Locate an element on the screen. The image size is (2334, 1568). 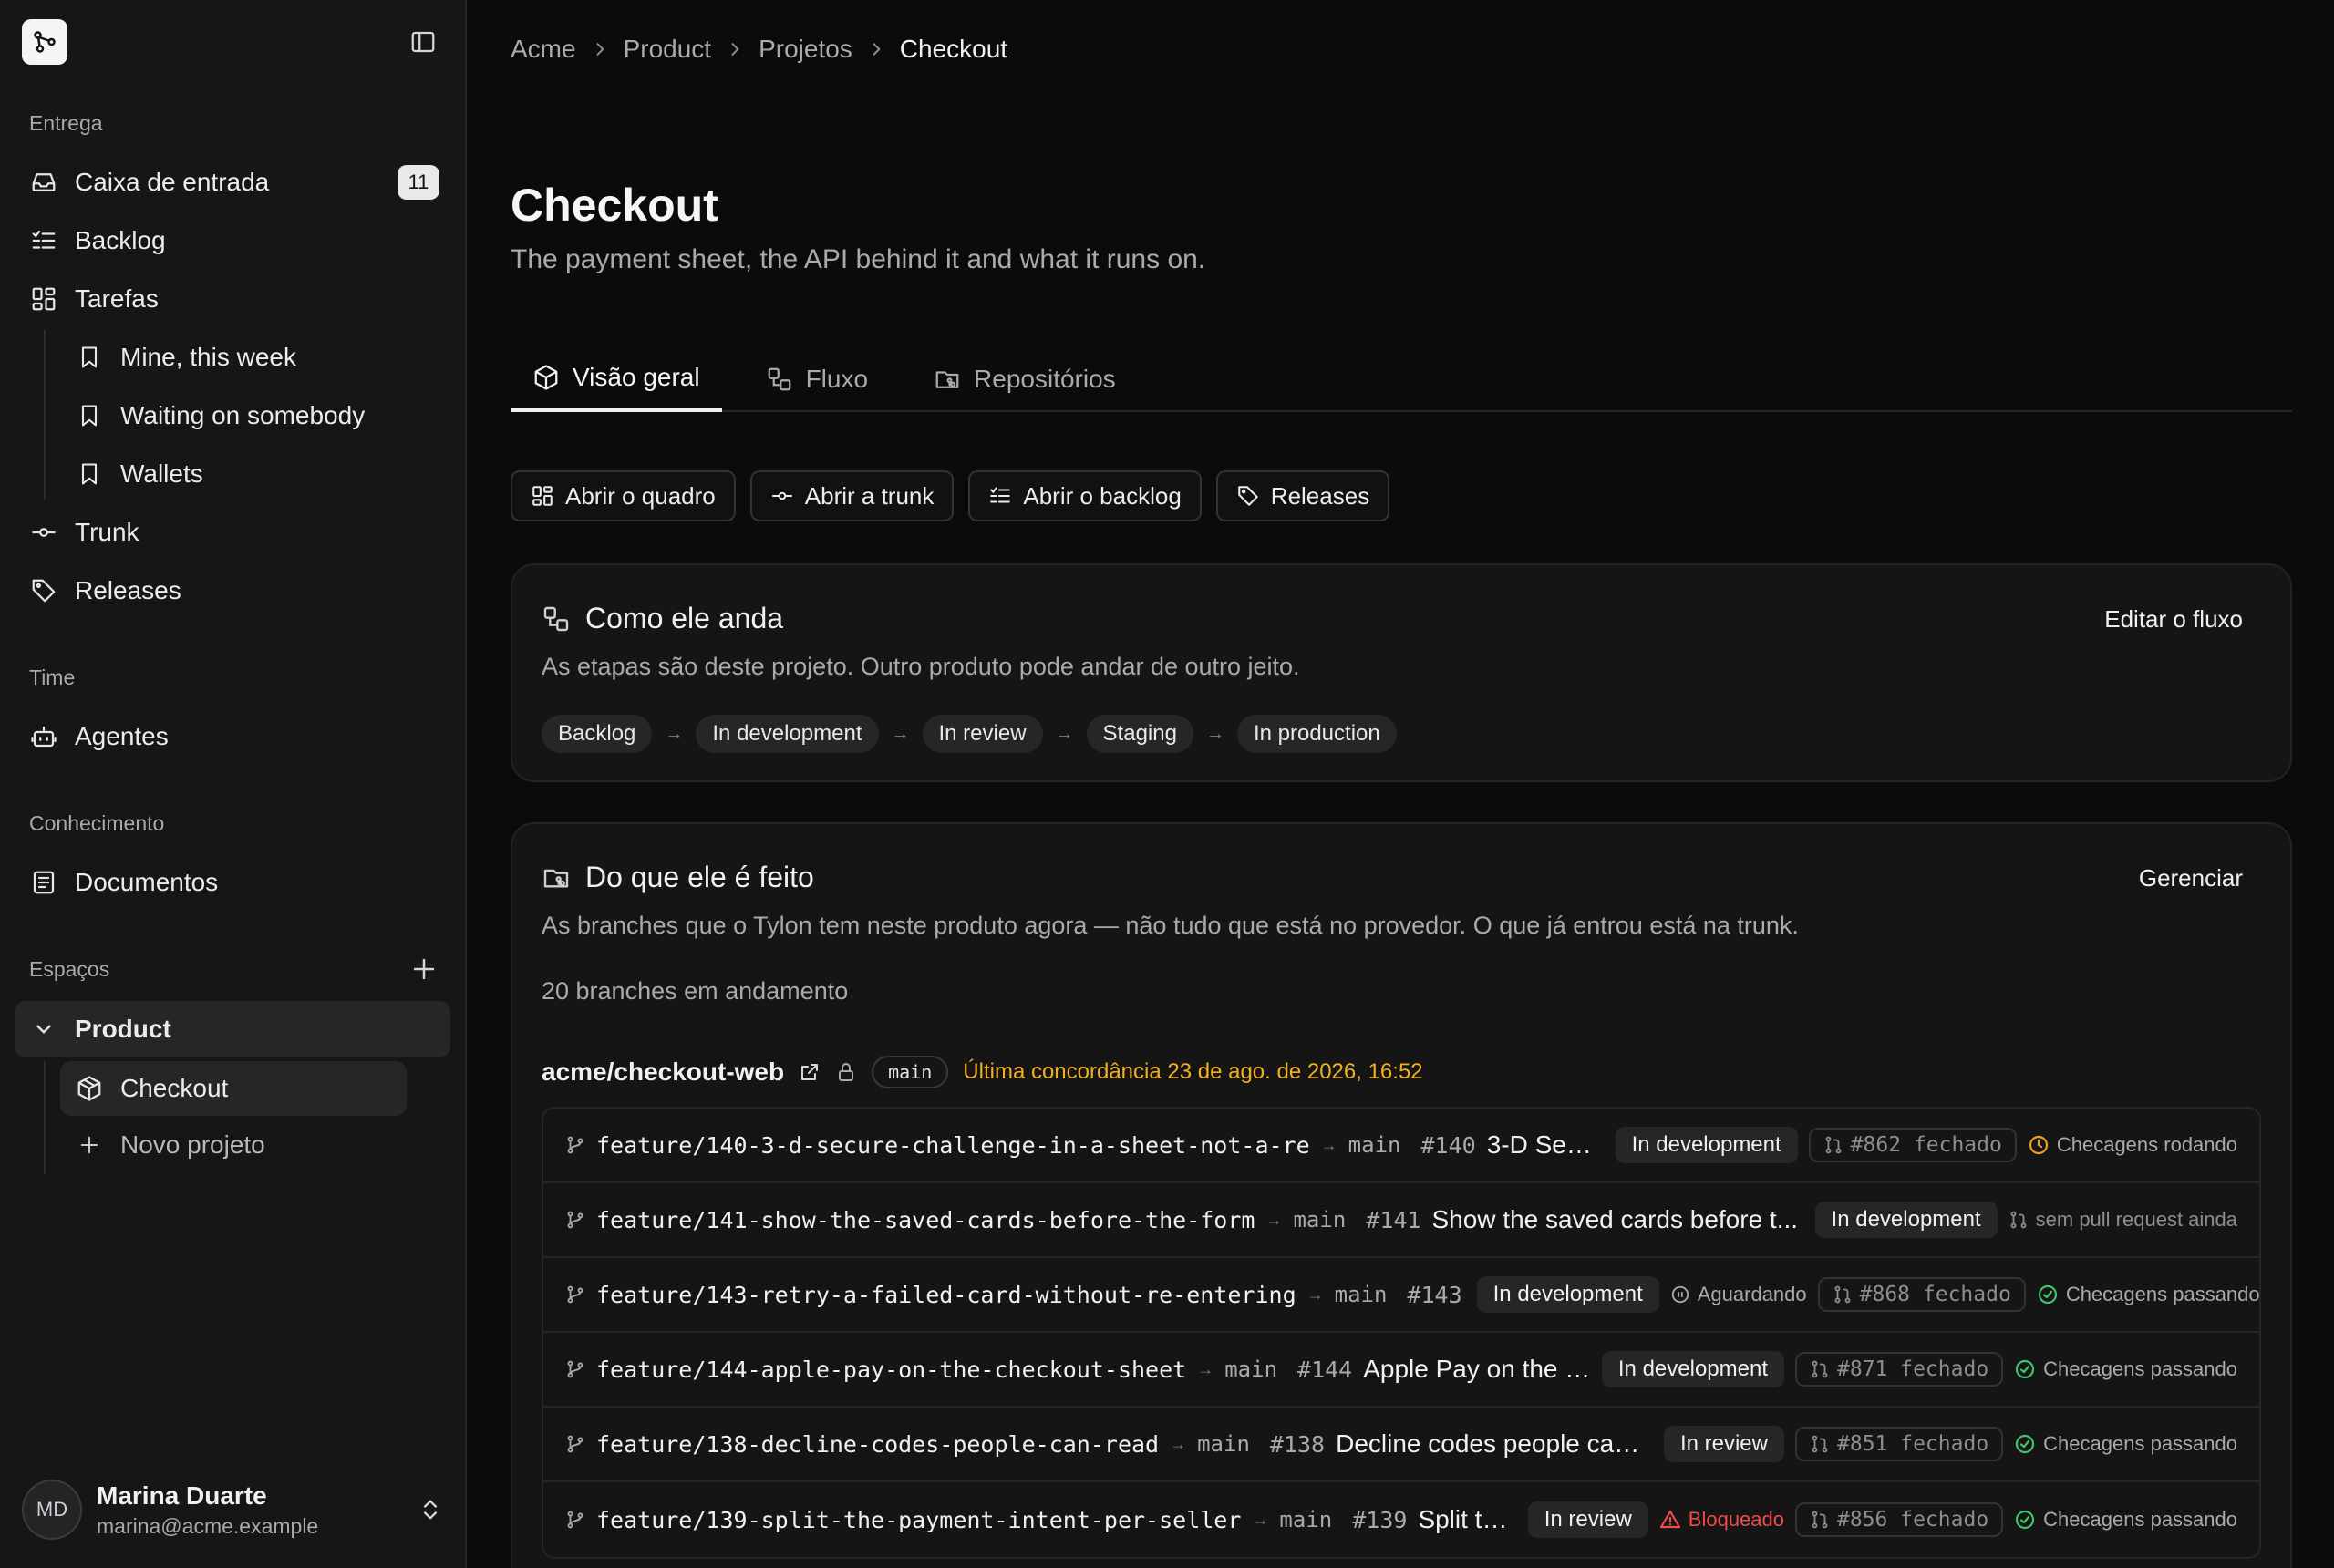
sidebar-item-agentes: Agentes is located at coordinates (232, 736).